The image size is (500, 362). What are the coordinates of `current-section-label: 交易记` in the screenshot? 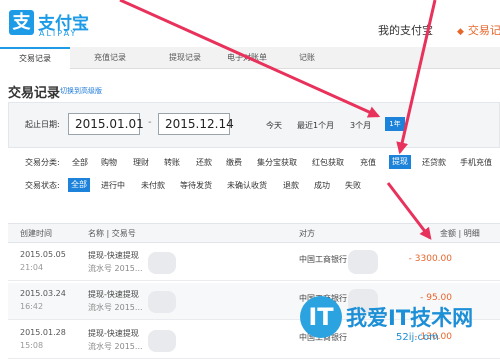 It's located at (483, 30).